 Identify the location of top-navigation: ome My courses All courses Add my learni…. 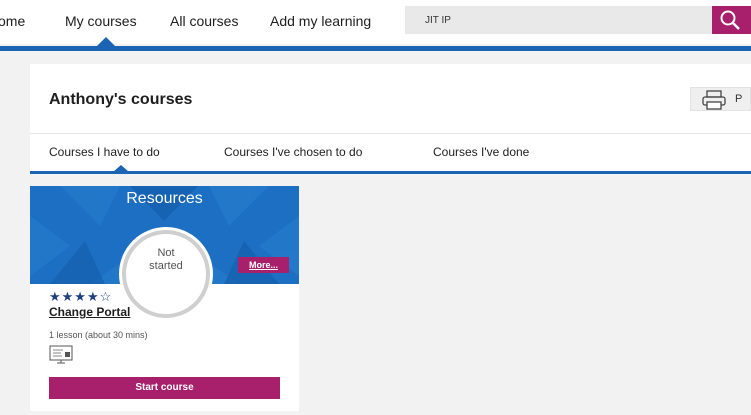
(375, 23).